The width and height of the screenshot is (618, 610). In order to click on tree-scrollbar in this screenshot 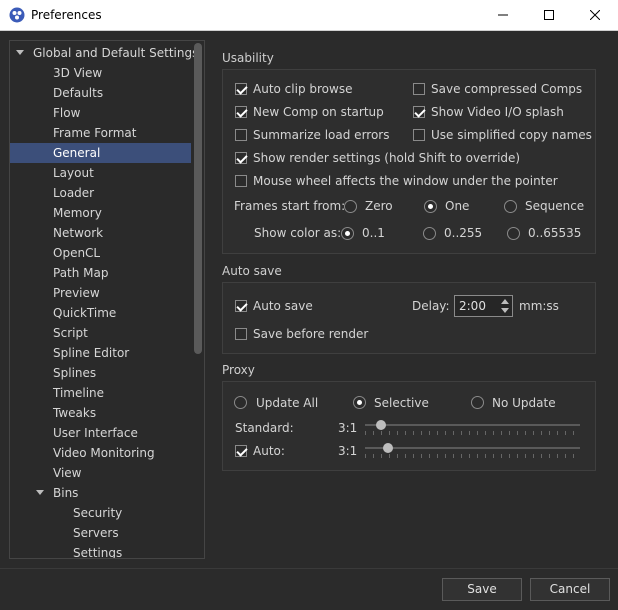, I will do `click(198, 198)`.